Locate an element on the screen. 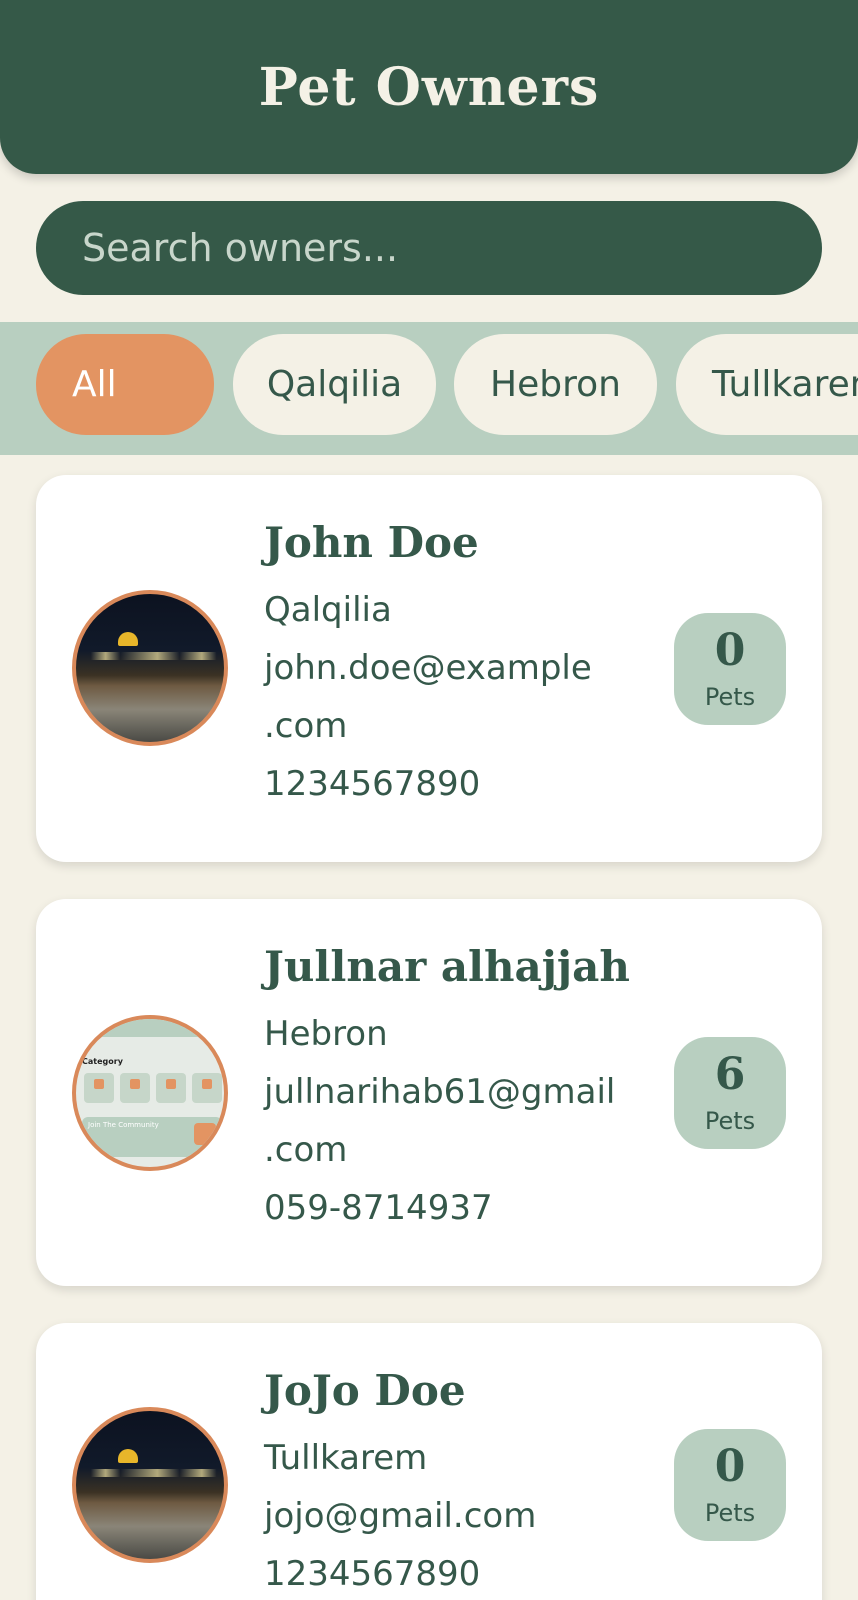  owner-email: jojo@gmail.com is located at coordinates (400, 1516).